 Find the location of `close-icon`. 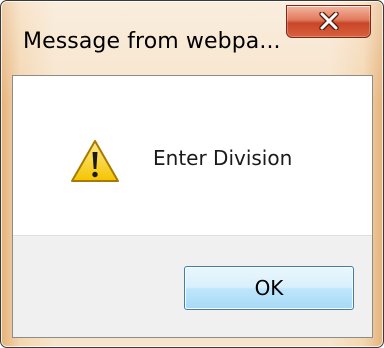

close-icon is located at coordinates (329, 21).